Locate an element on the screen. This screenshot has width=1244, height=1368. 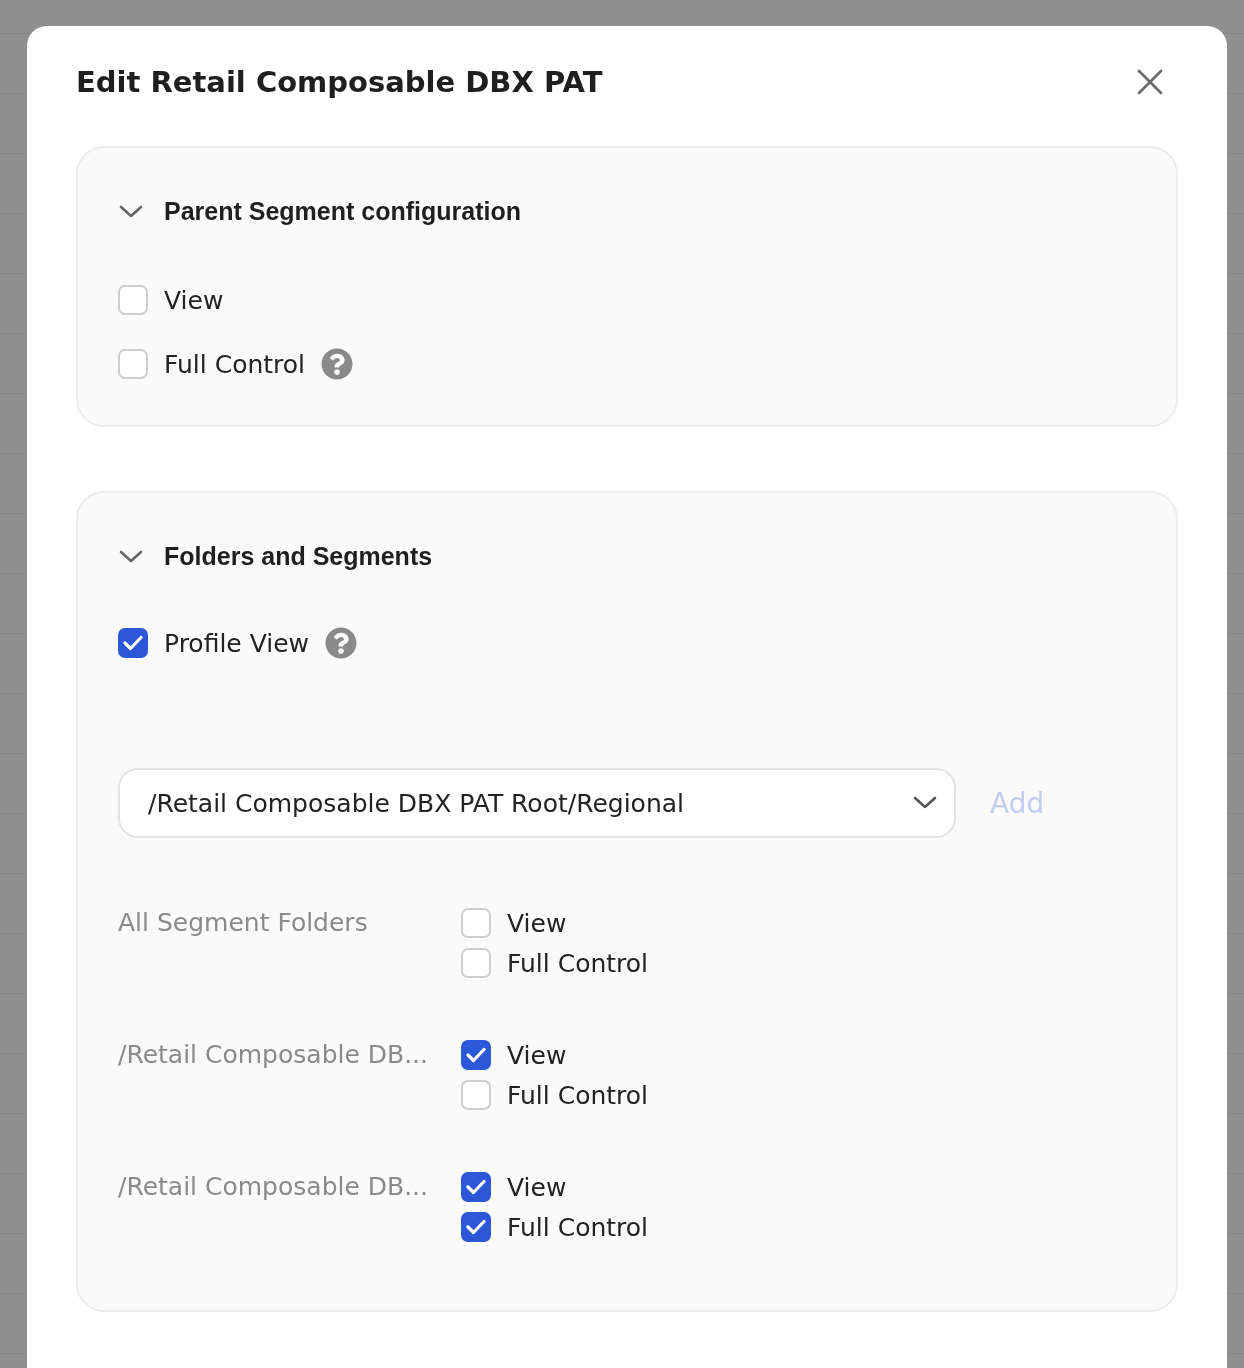
section-title: Folders and Segments is located at coordinates (298, 556).